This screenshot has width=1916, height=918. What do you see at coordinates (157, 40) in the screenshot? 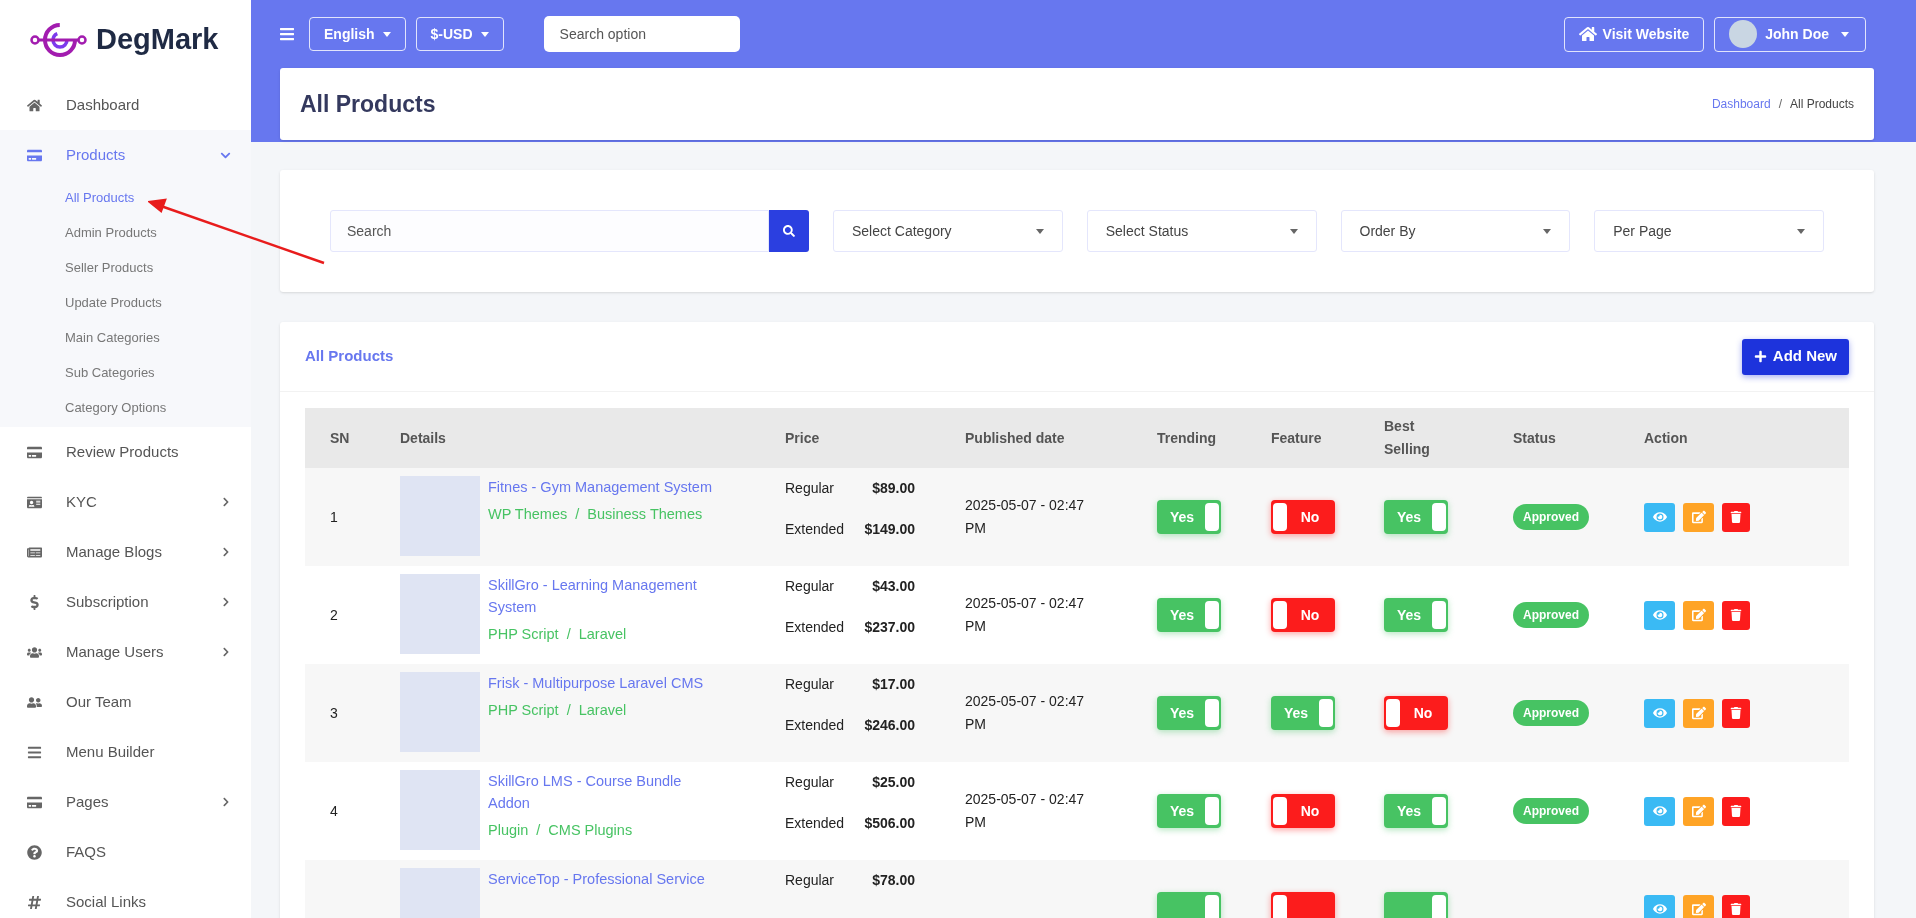
I see `brand-name: DegMark` at bounding box center [157, 40].